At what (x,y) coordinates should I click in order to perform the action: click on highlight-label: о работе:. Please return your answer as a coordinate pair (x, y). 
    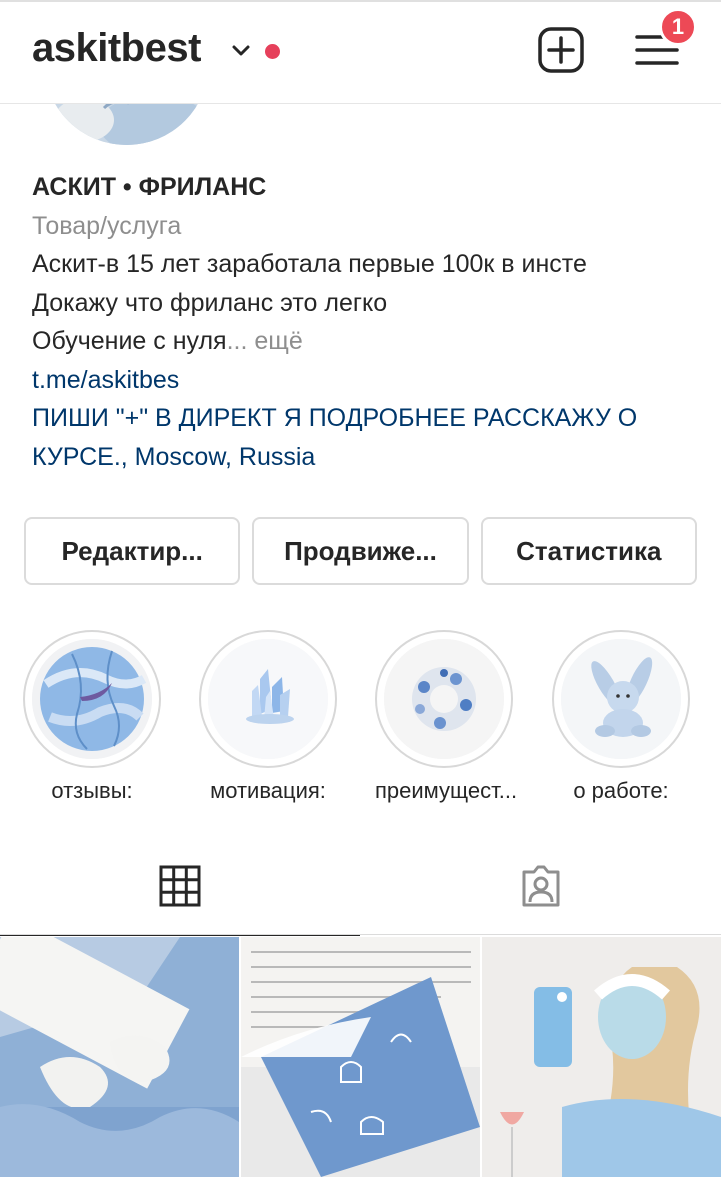
    Looking at the image, I should click on (621, 790).